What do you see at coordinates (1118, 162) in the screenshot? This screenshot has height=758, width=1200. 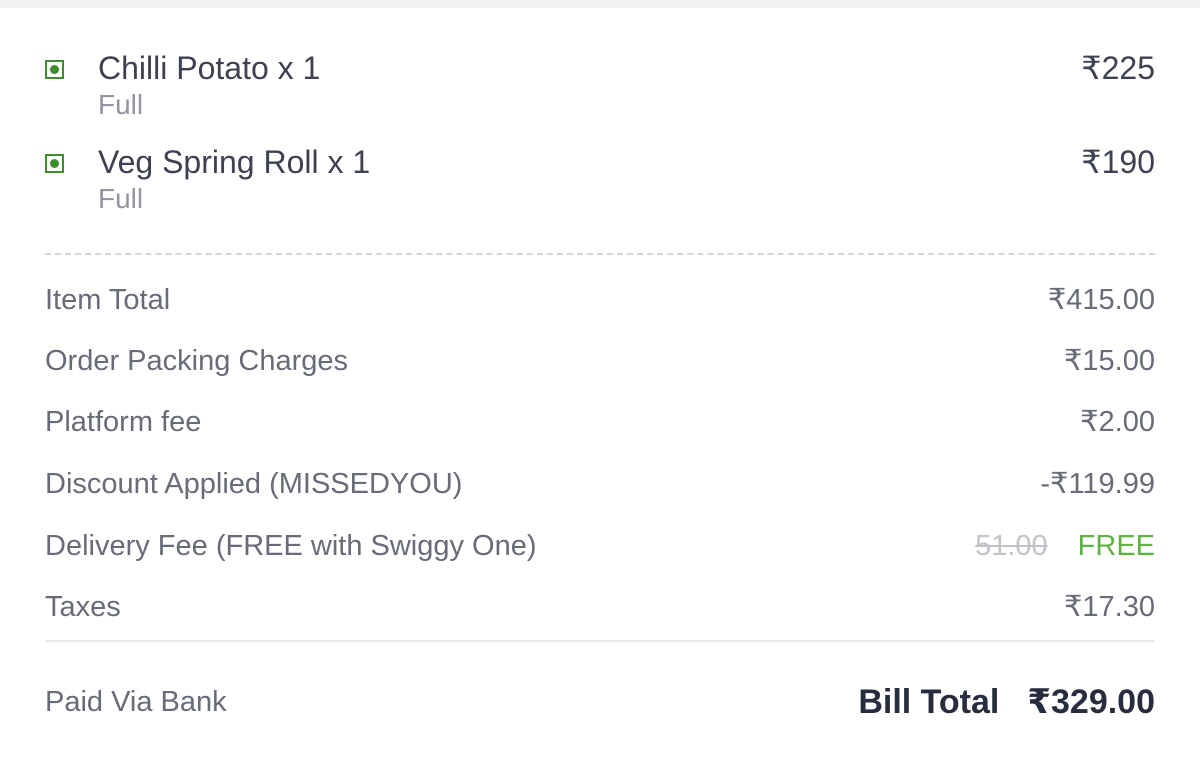 I see `item-price: ₹190` at bounding box center [1118, 162].